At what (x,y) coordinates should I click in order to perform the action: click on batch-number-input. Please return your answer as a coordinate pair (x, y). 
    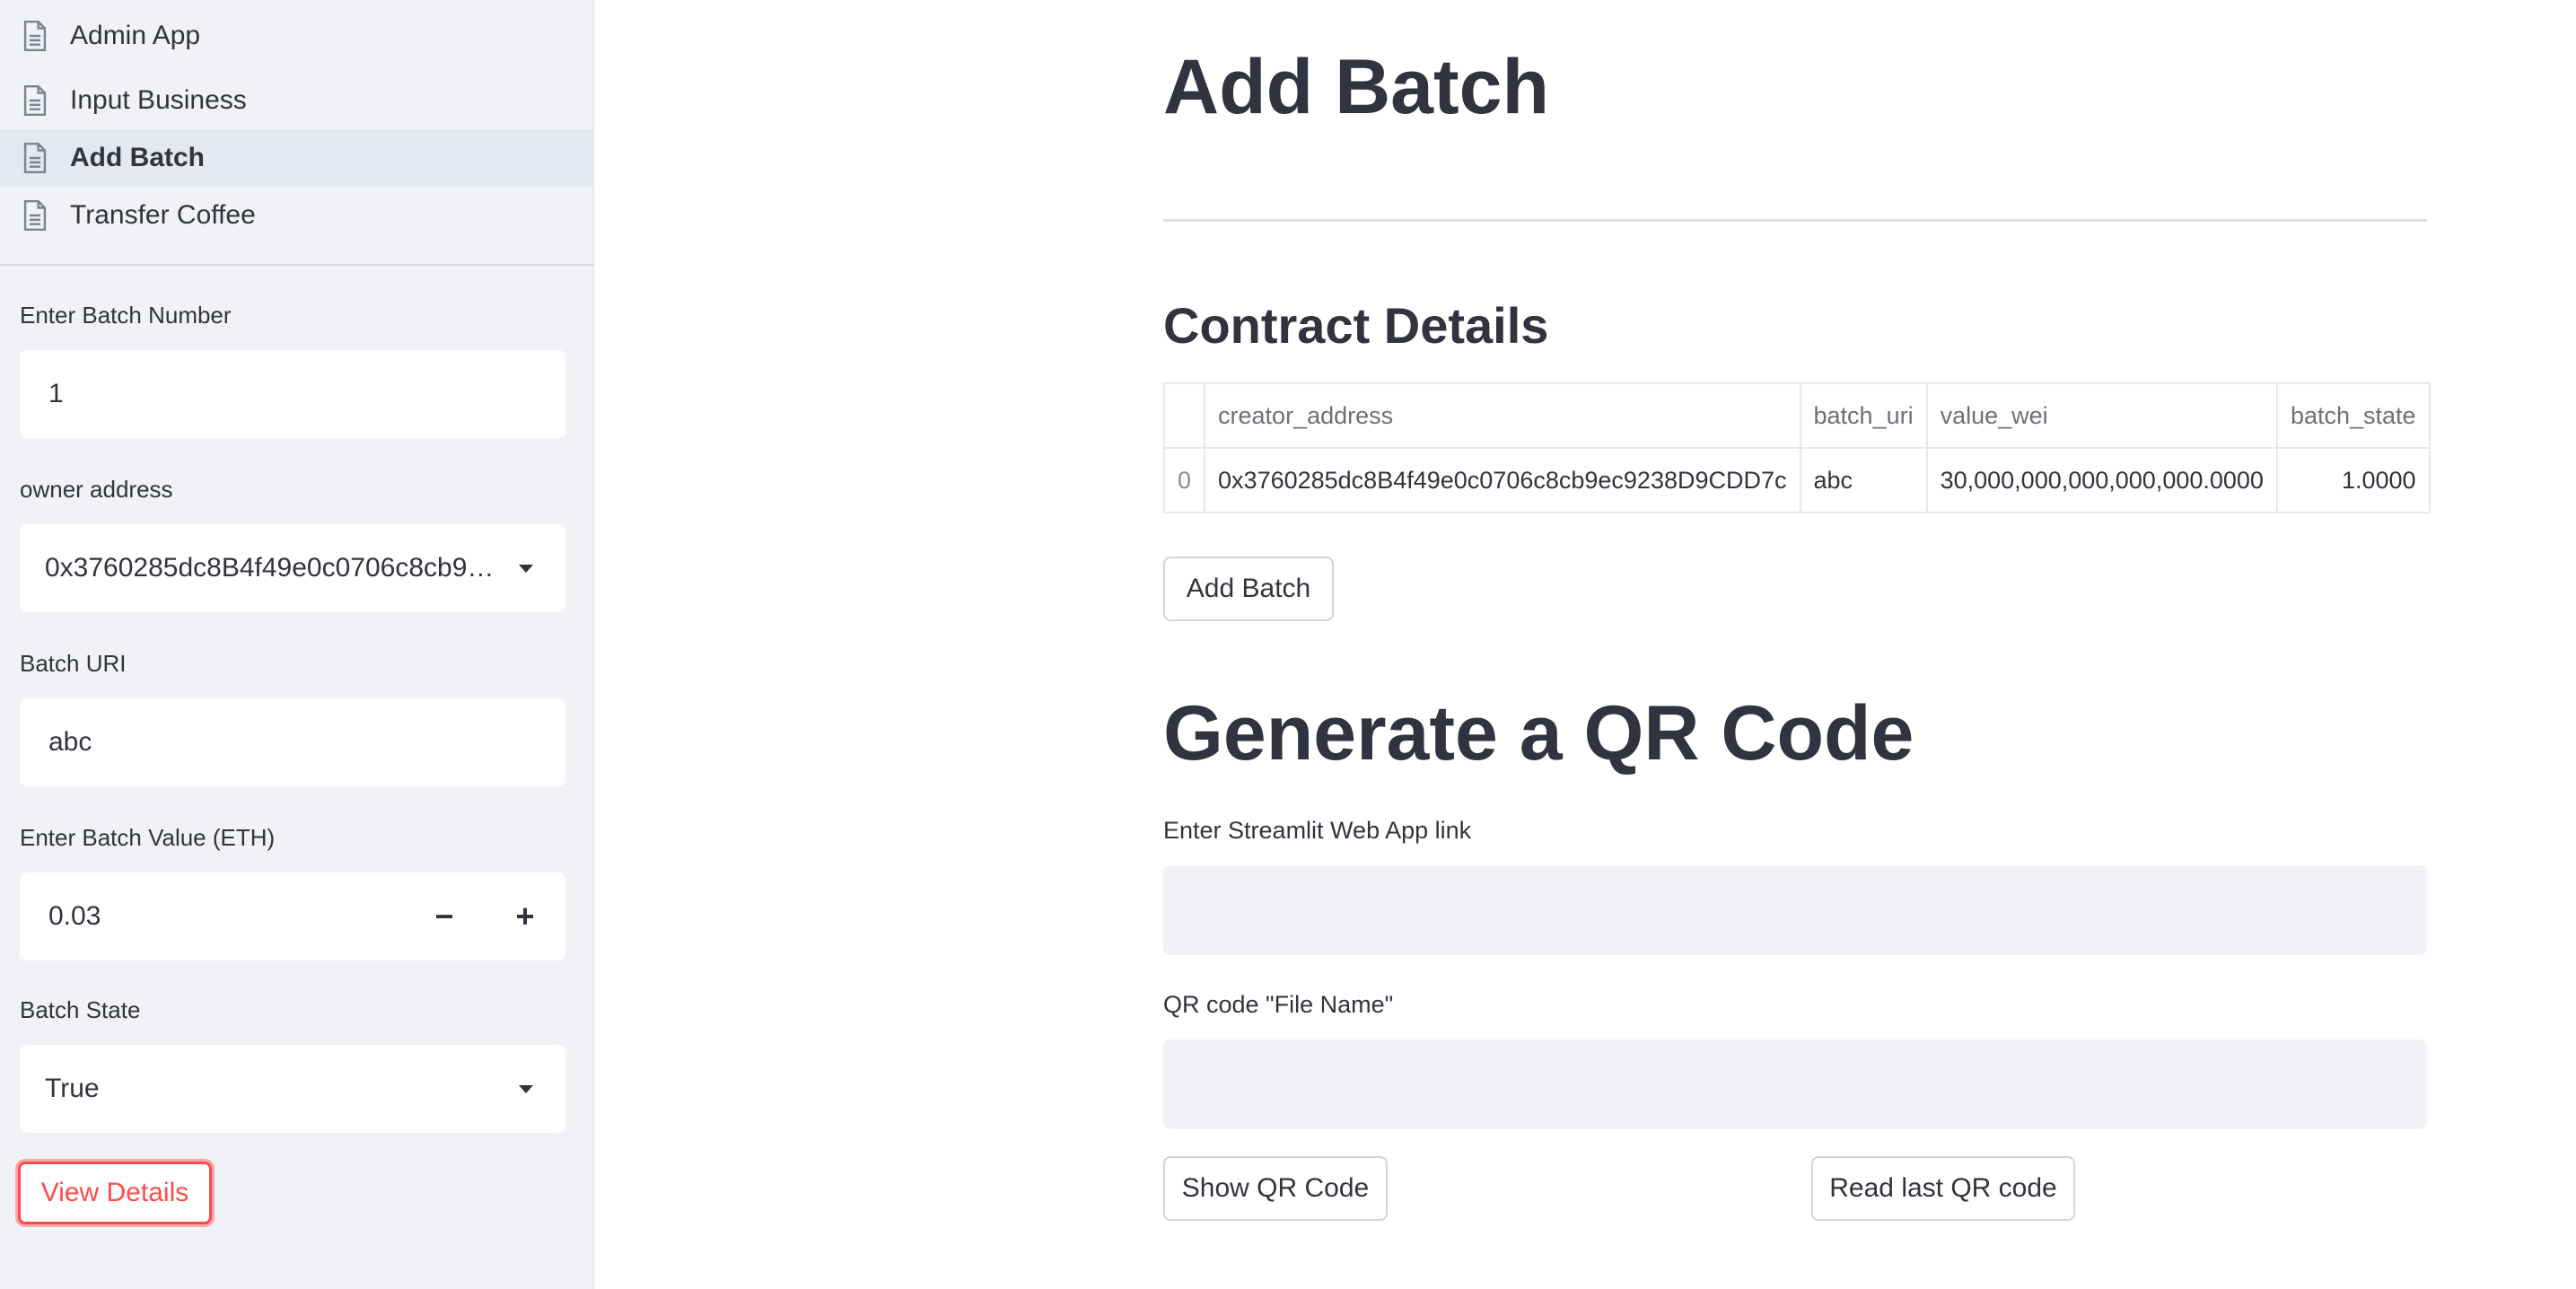
    Looking at the image, I should click on (292, 394).